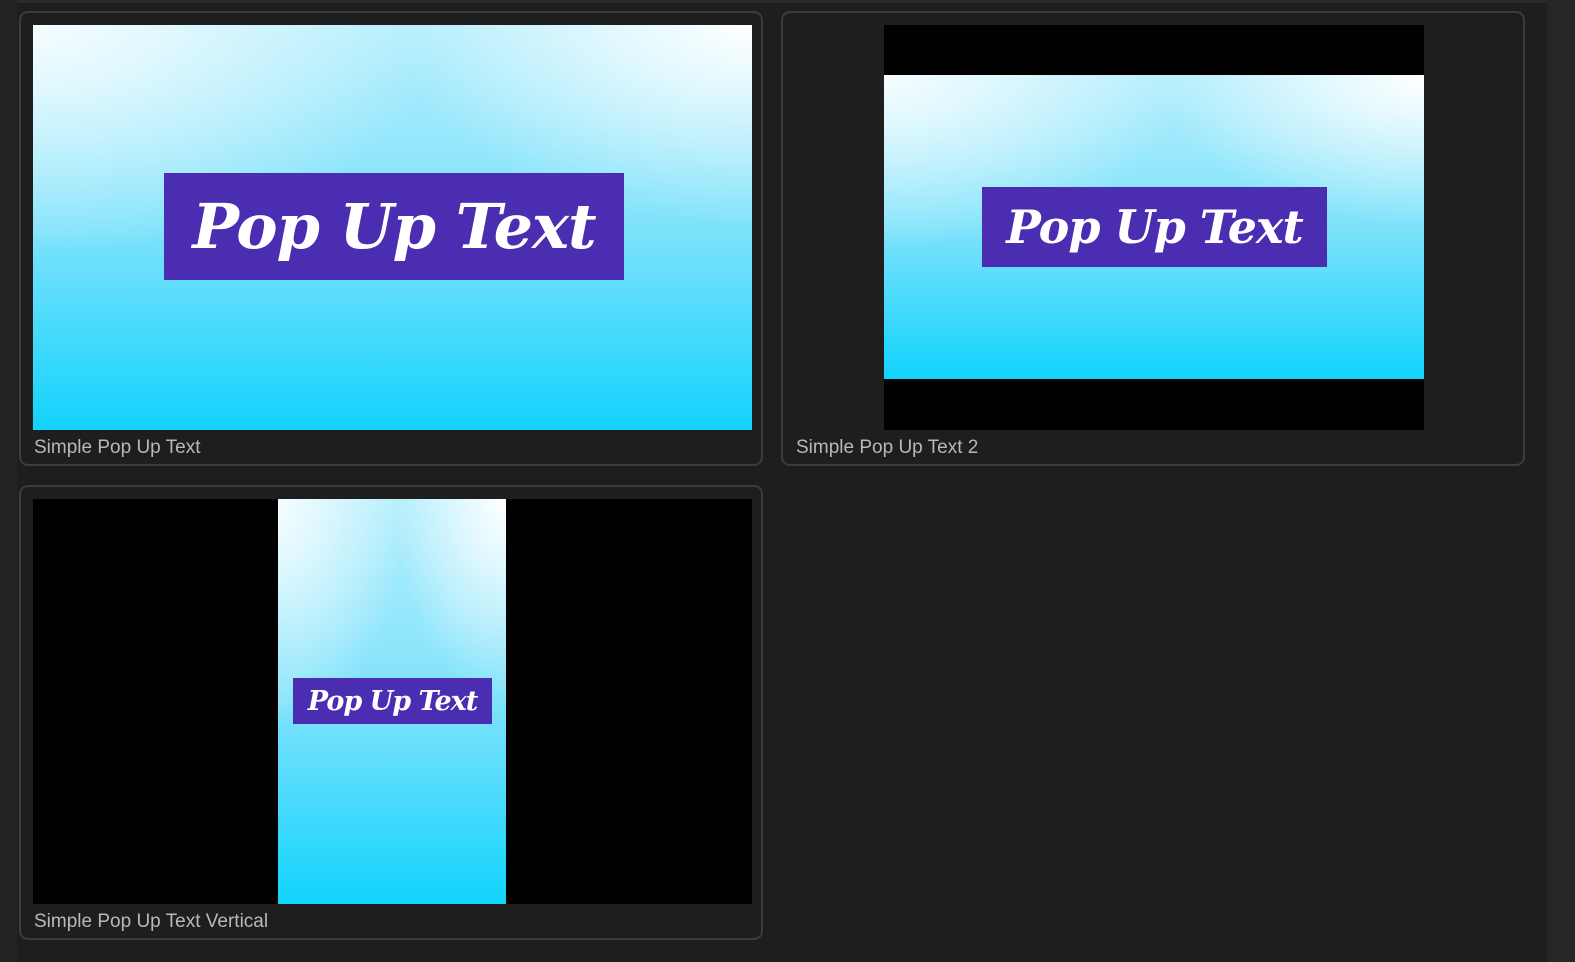  What do you see at coordinates (8, 481) in the screenshot?
I see `left-panel-edge` at bounding box center [8, 481].